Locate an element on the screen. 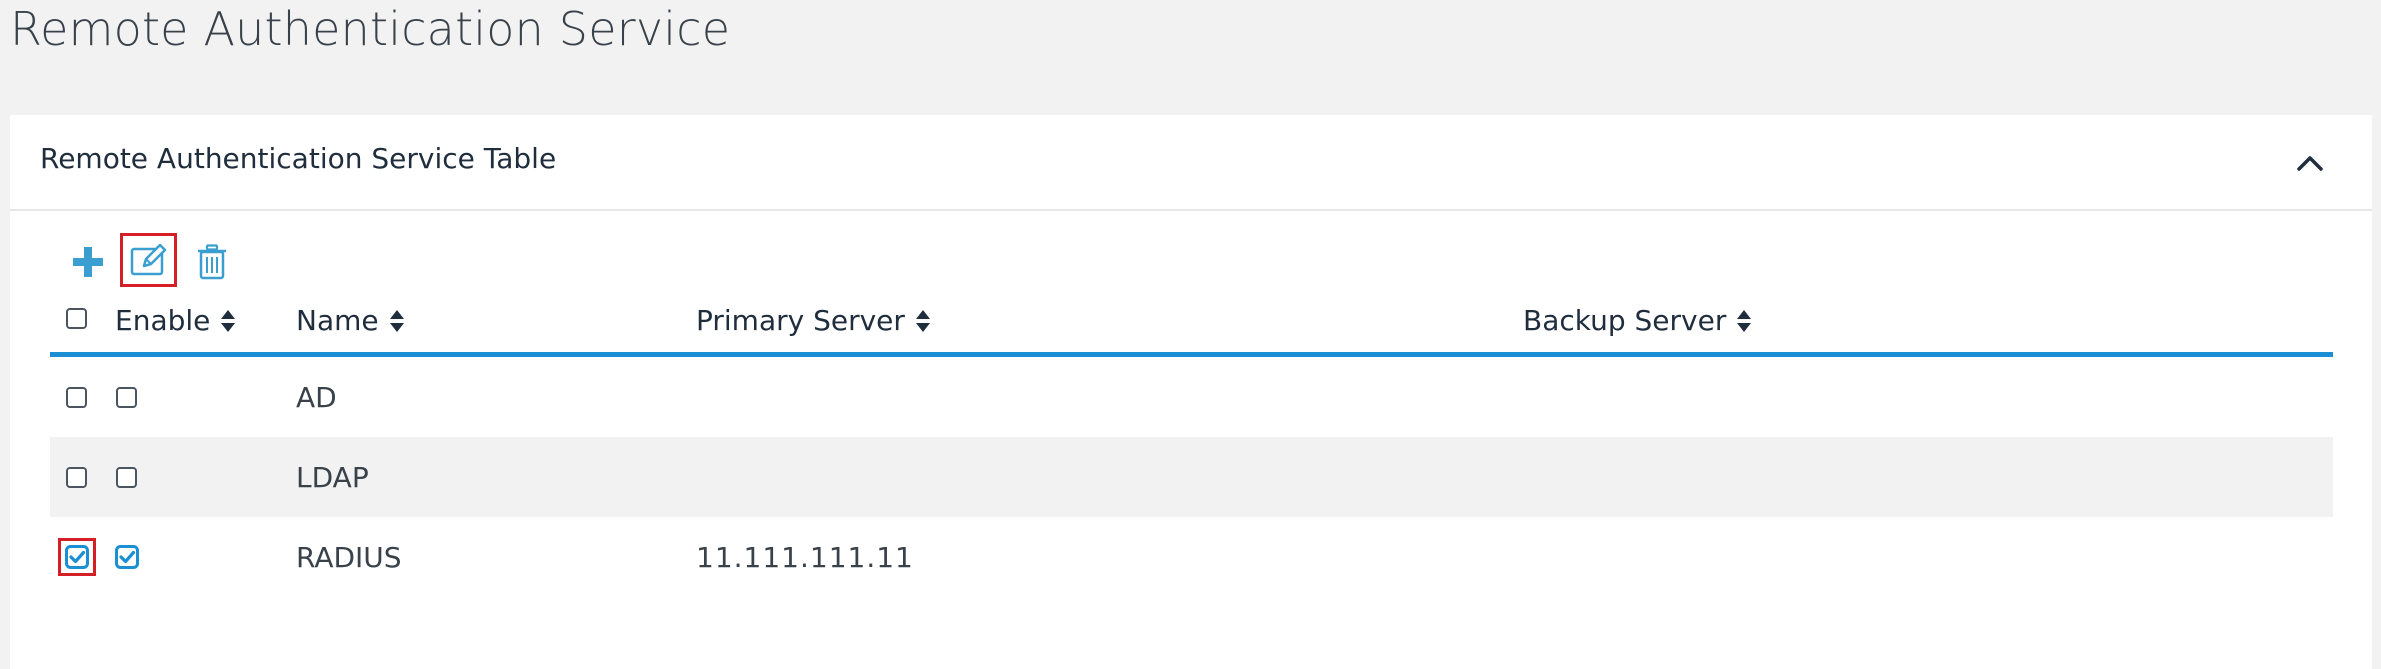 The height and width of the screenshot is (669, 2381). column-header-backup-server: Backup Server is located at coordinates (1637, 320).